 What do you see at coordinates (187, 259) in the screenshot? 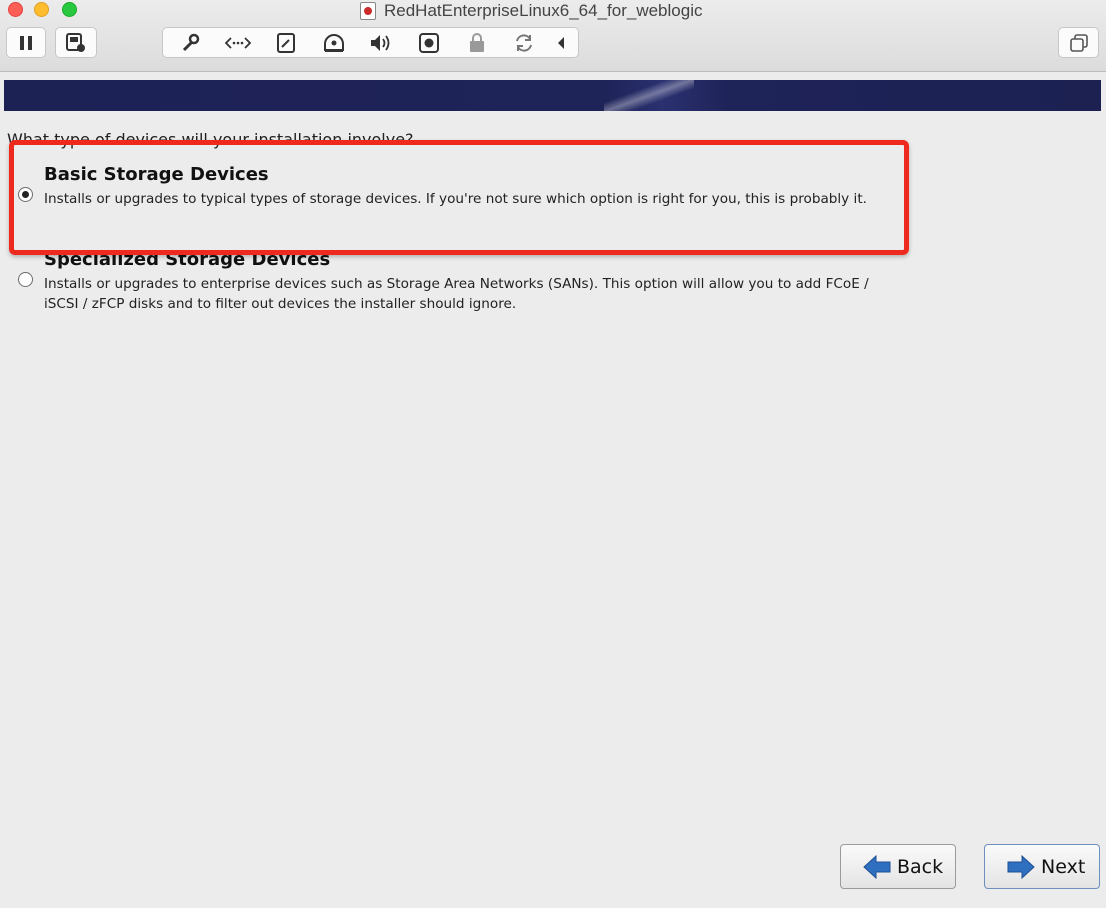
I see `option-title: Specialized Storage Devices` at bounding box center [187, 259].